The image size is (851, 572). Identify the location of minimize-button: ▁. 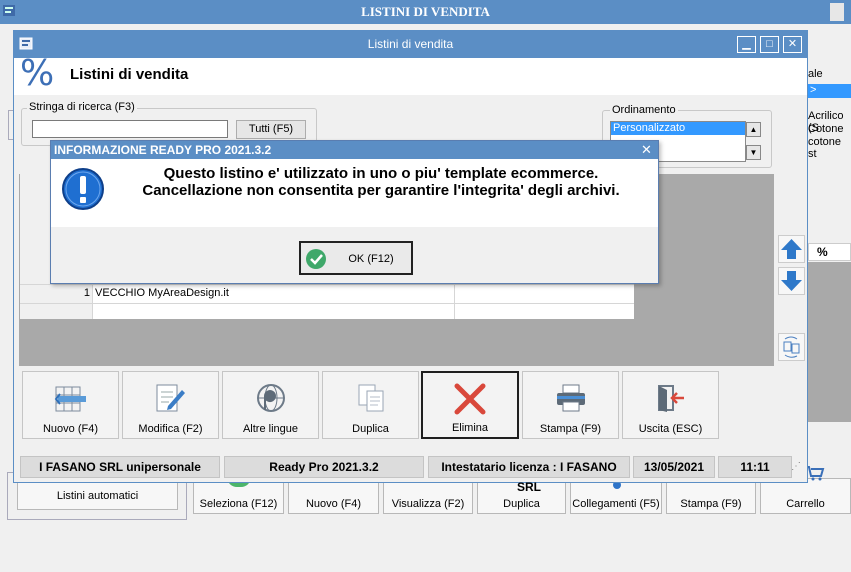
(746, 44).